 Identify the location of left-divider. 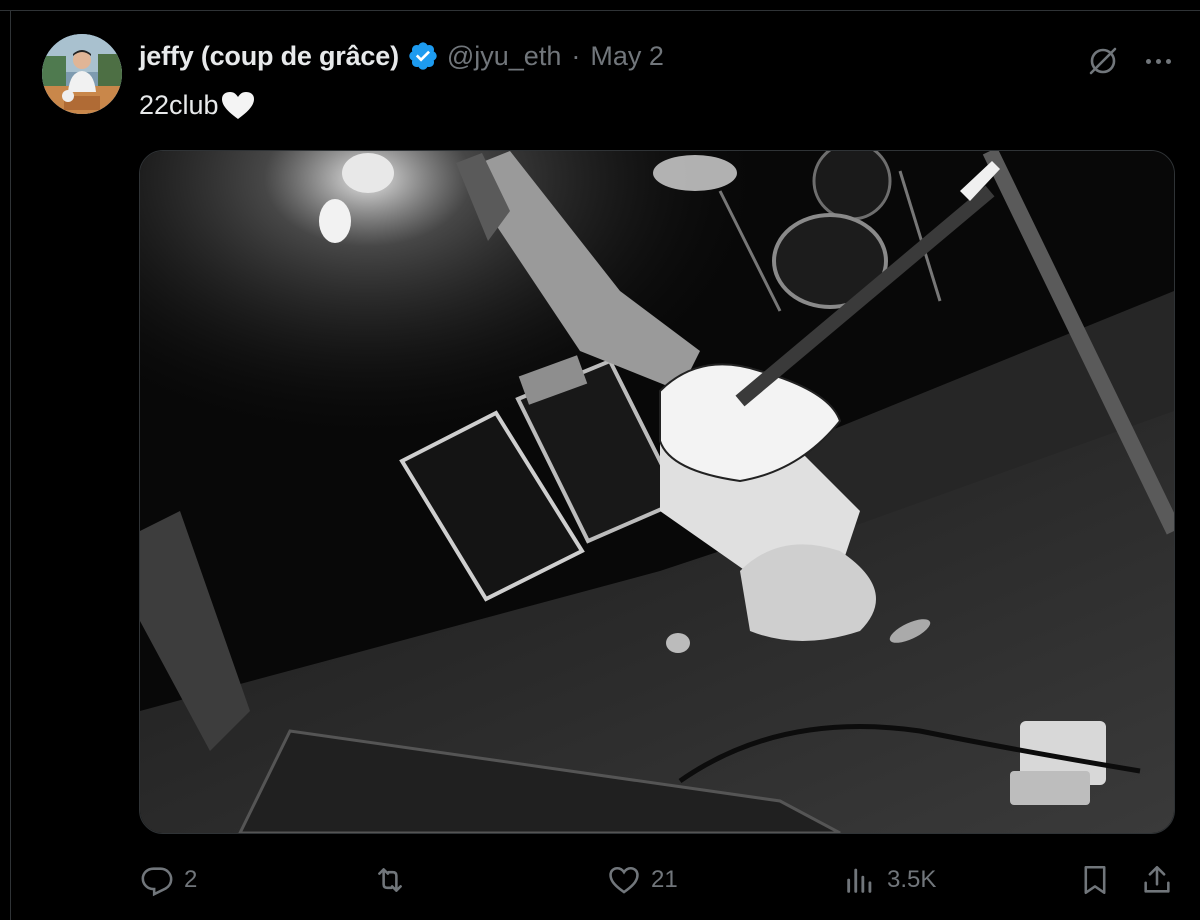
(5, 465).